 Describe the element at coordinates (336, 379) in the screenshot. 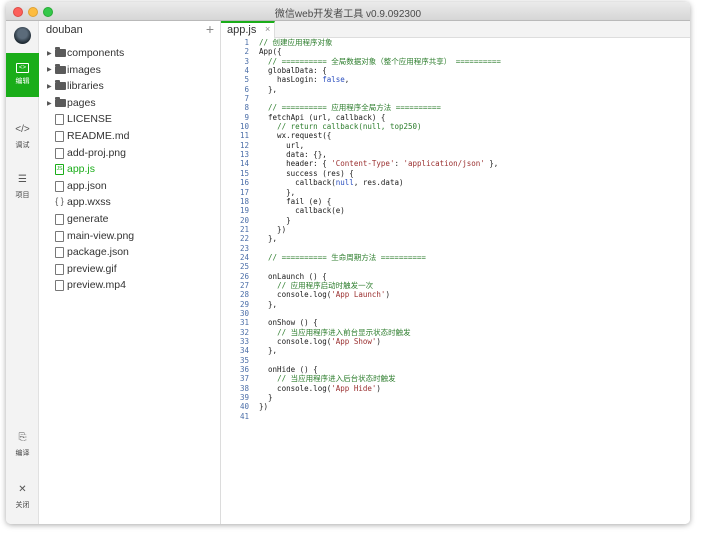

I see `code-text: // 当应用程序进入后台状态时触发` at that location.